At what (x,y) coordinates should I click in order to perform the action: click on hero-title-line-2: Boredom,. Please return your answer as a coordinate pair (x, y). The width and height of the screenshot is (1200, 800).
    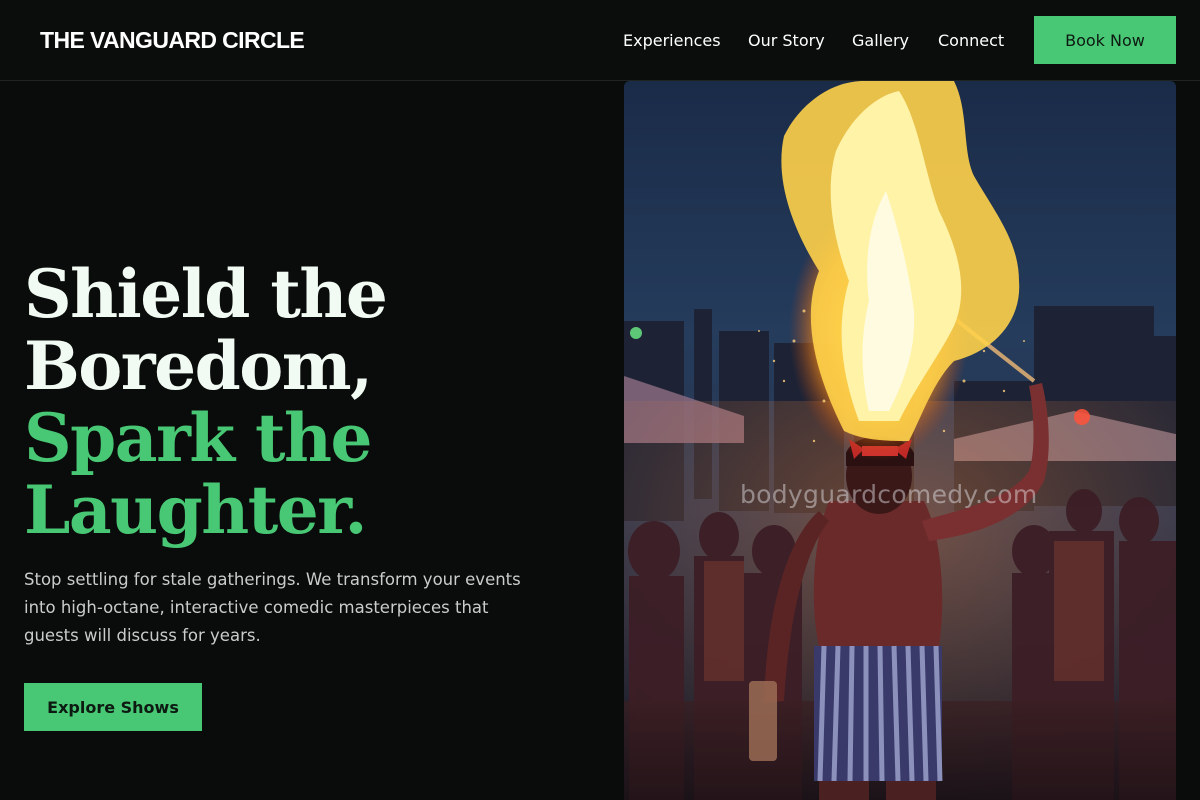
    Looking at the image, I should click on (198, 366).